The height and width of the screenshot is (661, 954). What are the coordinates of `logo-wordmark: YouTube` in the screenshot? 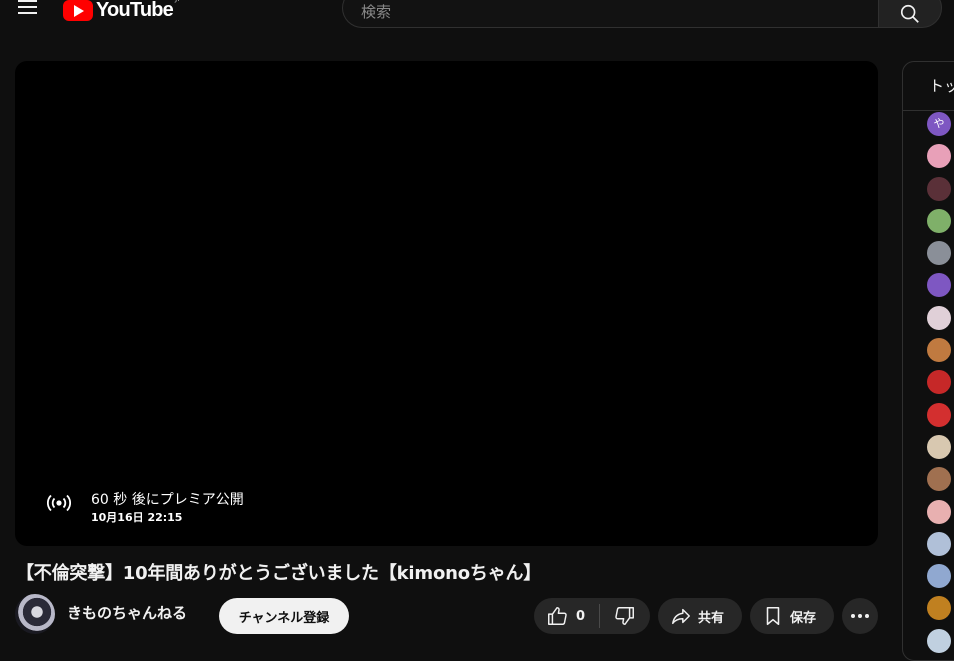 It's located at (135, 10).